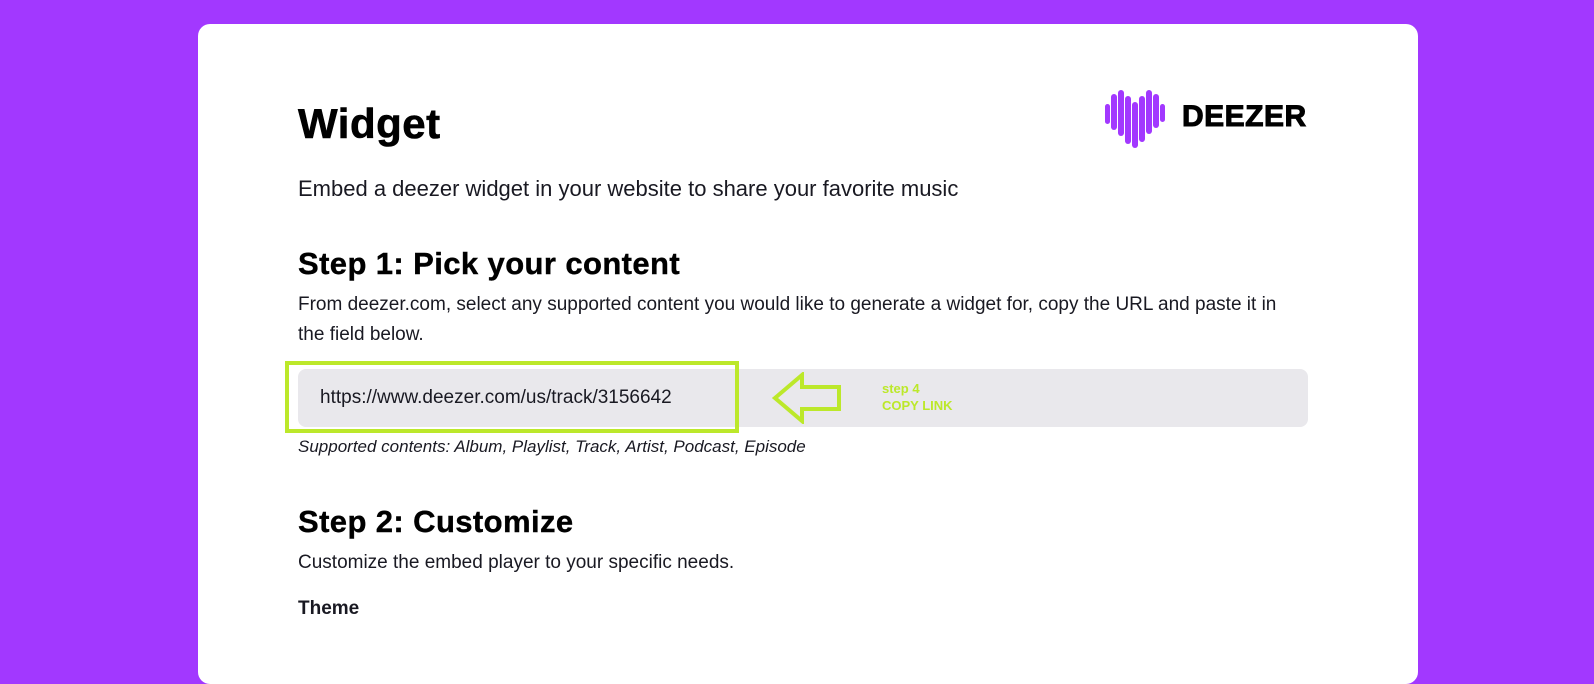  Describe the element at coordinates (329, 608) in the screenshot. I see `theme-label: Theme` at that location.